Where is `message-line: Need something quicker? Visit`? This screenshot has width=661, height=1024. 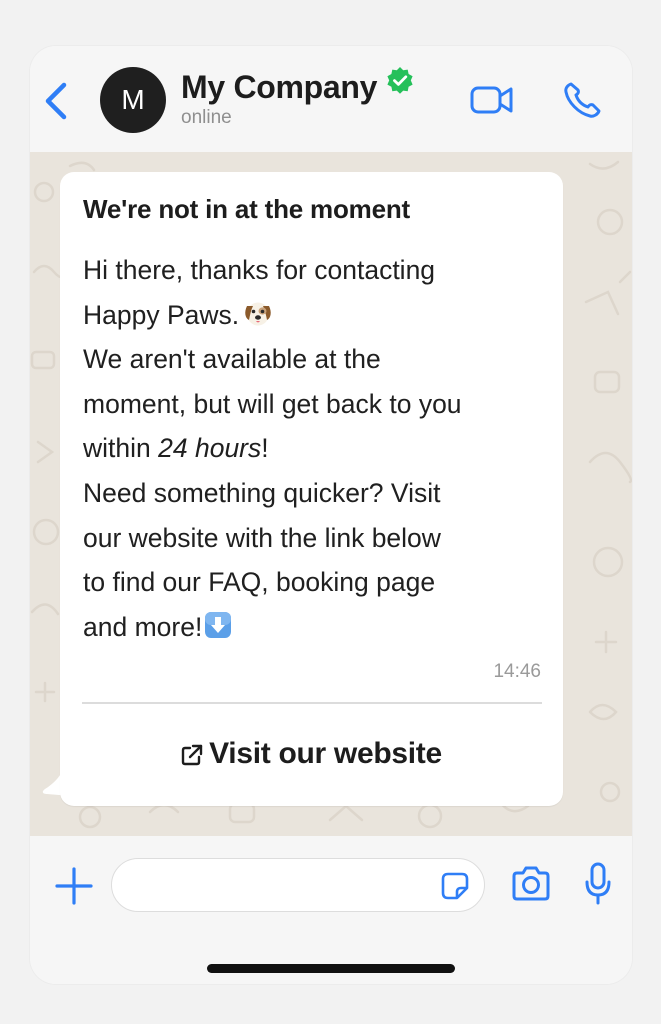
message-line: Need something quicker? Visit is located at coordinates (262, 492).